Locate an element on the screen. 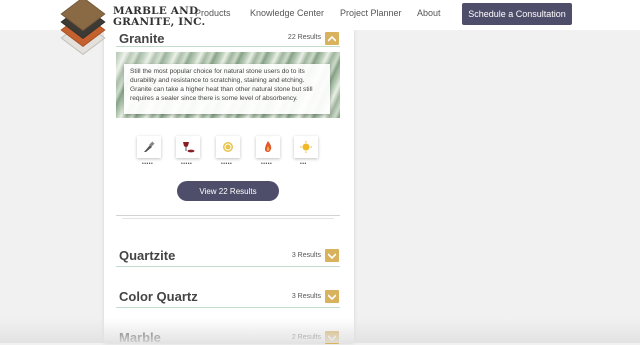 The height and width of the screenshot is (345, 640). sun-icon is located at coordinates (306, 147).